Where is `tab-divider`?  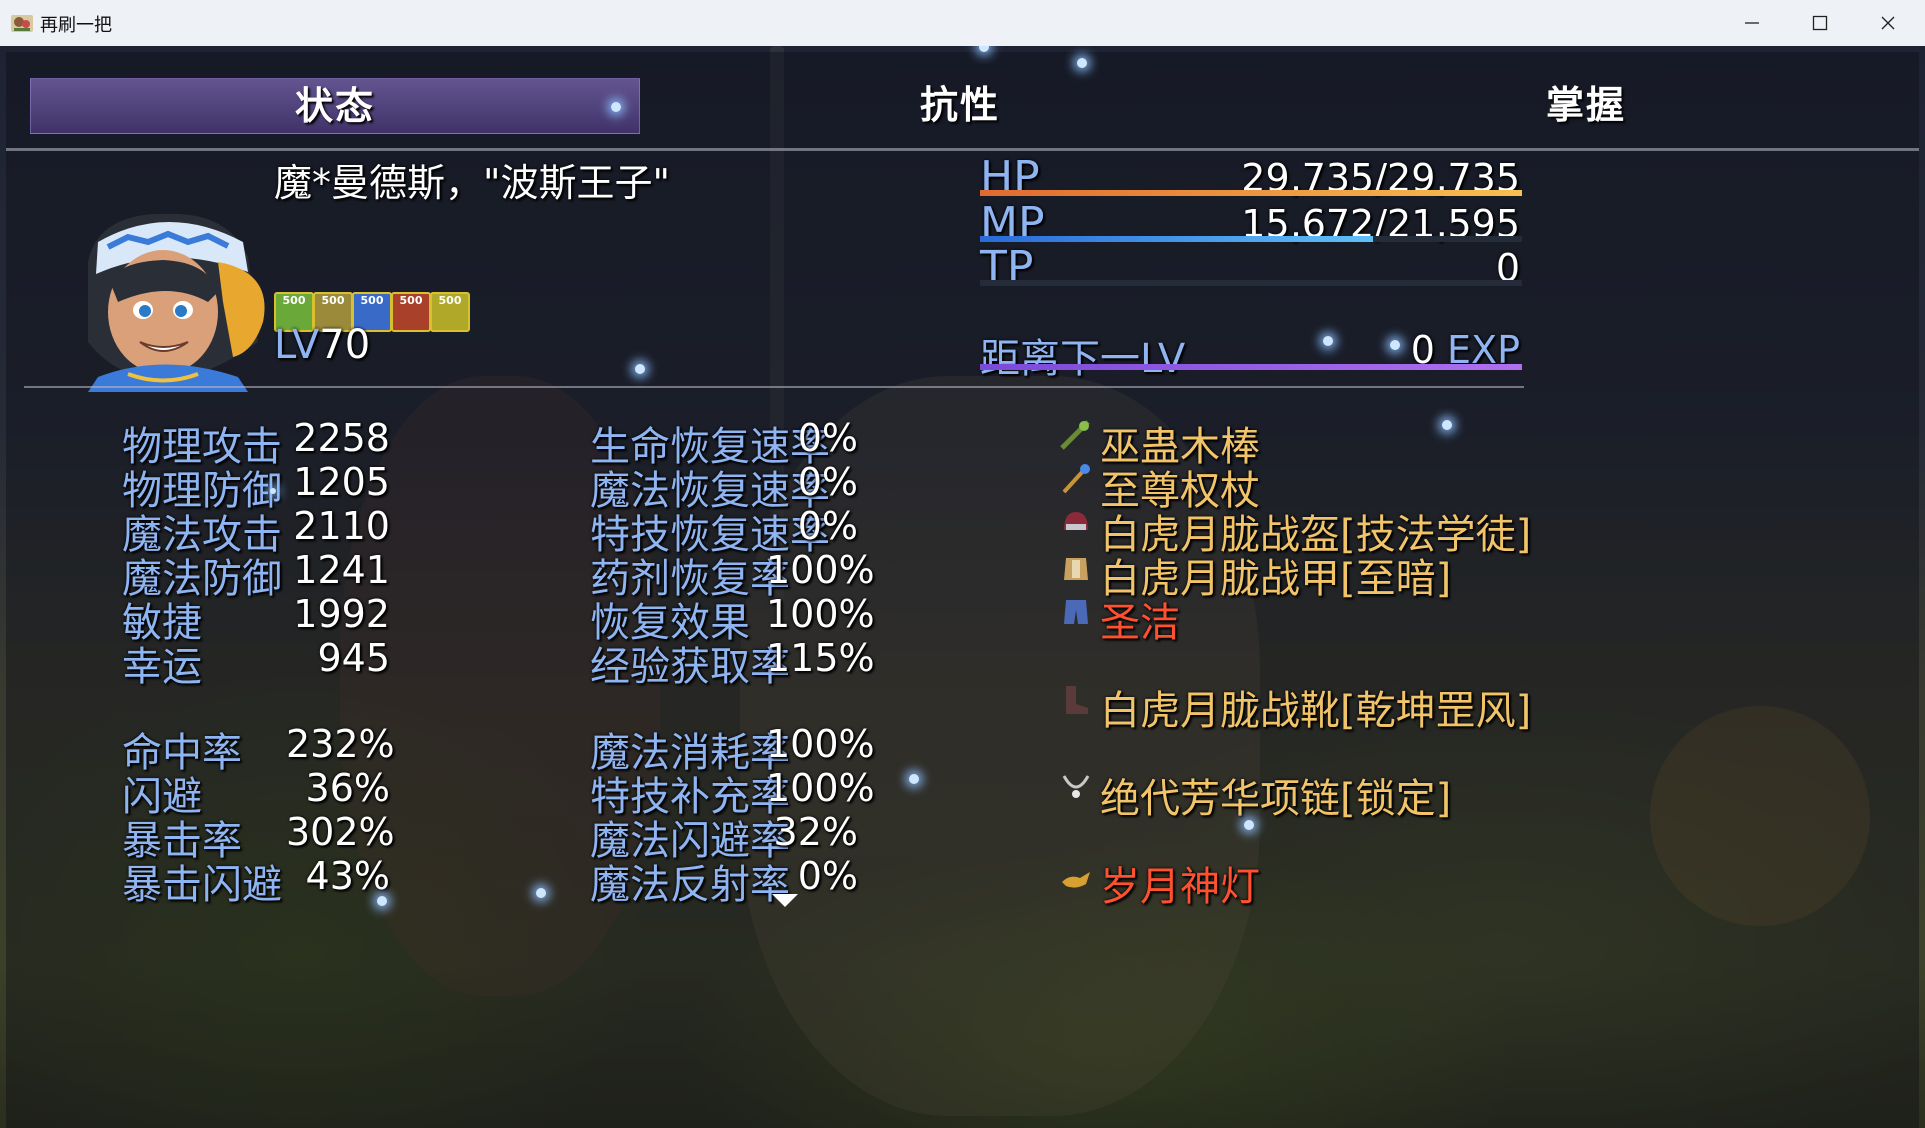
tab-divider is located at coordinates (962, 149).